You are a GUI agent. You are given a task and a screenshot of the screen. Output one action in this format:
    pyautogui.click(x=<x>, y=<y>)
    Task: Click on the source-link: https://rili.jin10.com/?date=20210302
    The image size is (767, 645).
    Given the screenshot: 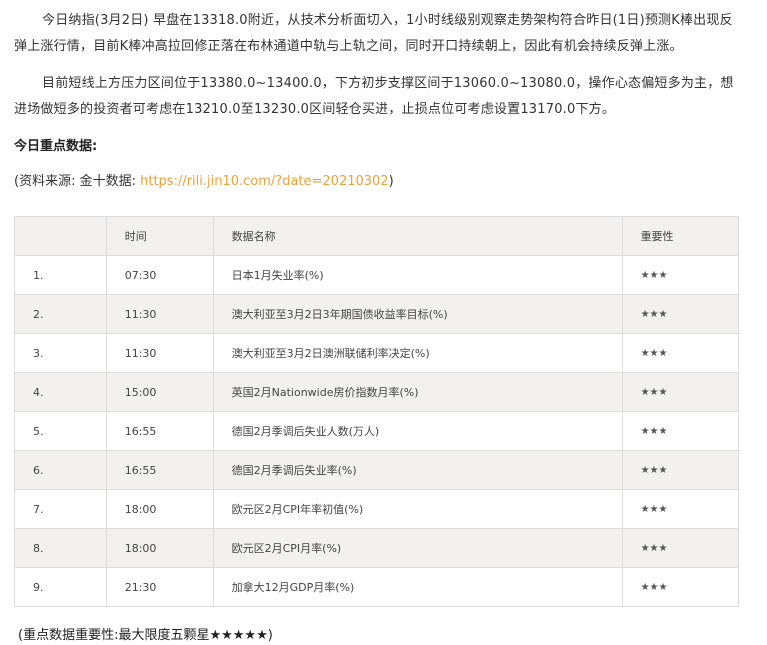 What is the action you would take?
    pyautogui.click(x=264, y=181)
    